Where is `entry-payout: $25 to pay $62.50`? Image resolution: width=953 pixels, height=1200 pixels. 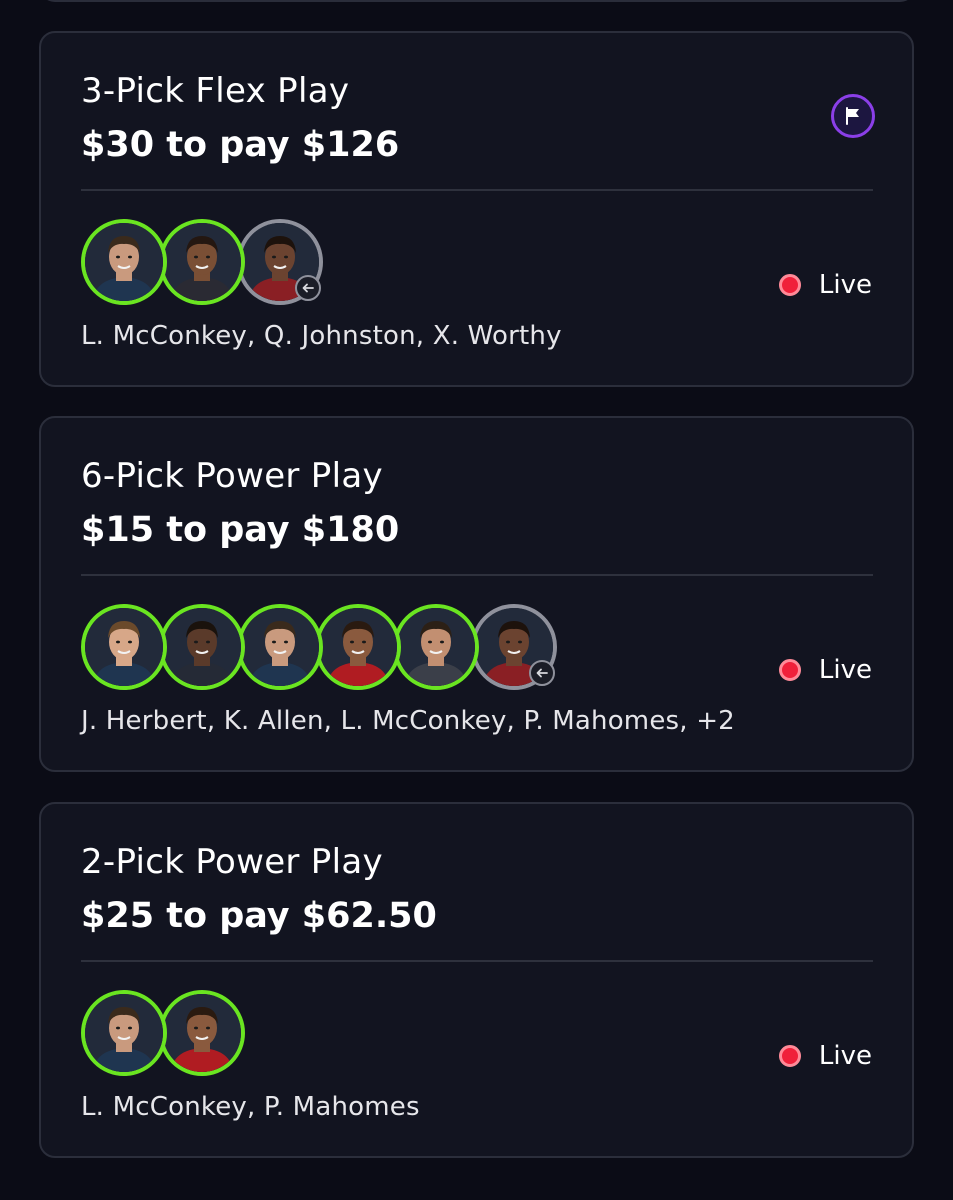
entry-payout: $25 to pay $62.50 is located at coordinates (259, 916).